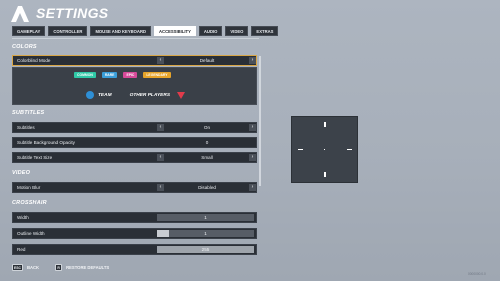  What do you see at coordinates (477, 274) in the screenshot?
I see `build-version: 0000000.0.0` at bounding box center [477, 274].